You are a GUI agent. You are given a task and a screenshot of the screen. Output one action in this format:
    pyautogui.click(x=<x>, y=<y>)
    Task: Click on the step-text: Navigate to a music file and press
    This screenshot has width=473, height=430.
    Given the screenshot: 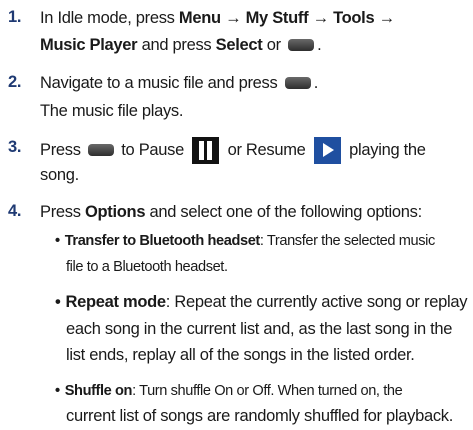 What is the action you would take?
    pyautogui.click(x=161, y=83)
    